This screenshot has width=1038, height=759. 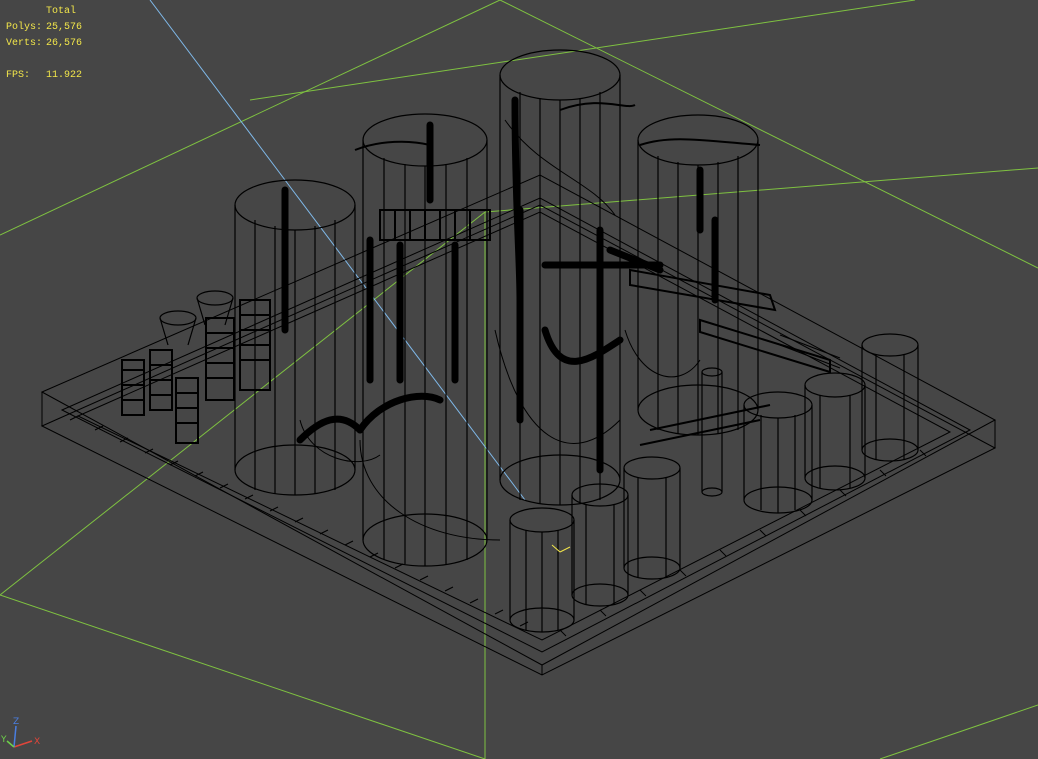 What do you see at coordinates (425, 340) in the screenshot?
I see `tank-large-center-left` at bounding box center [425, 340].